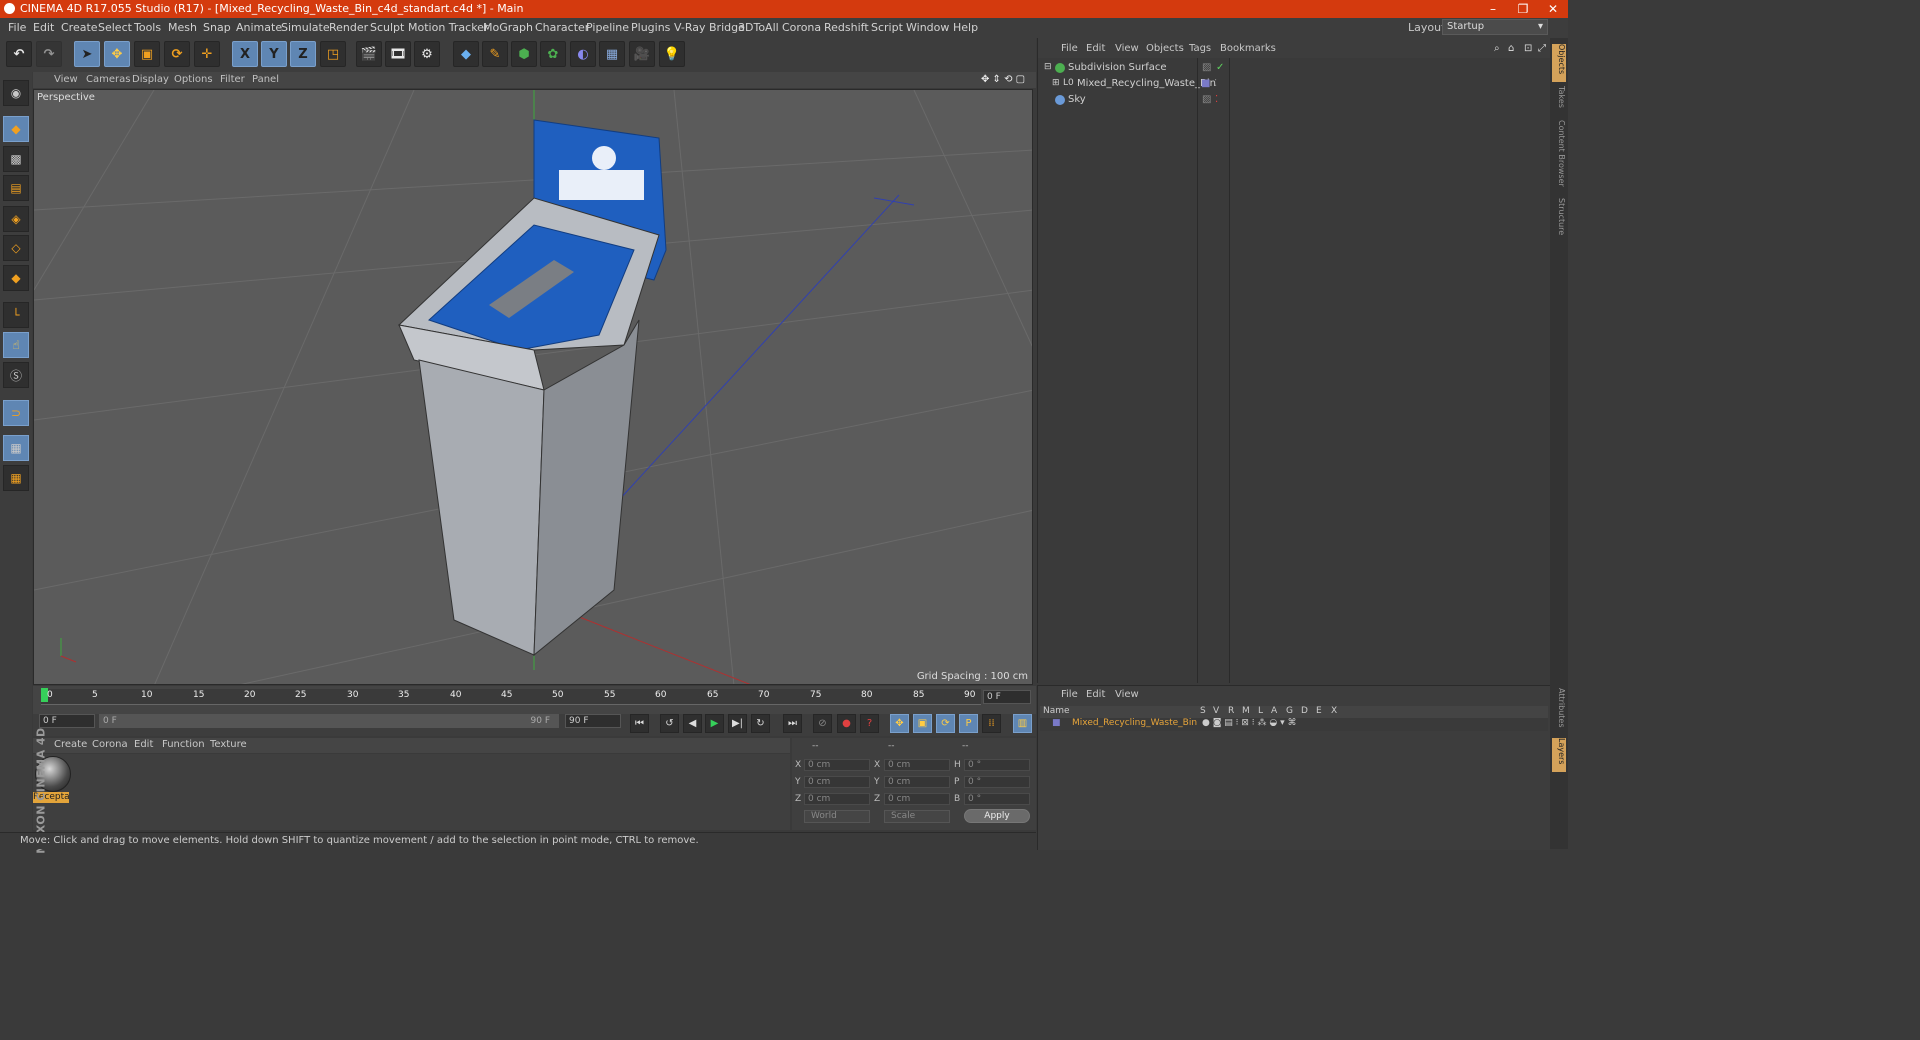  I want to click on vp-menu-cameras: Cameras, so click(108, 79).